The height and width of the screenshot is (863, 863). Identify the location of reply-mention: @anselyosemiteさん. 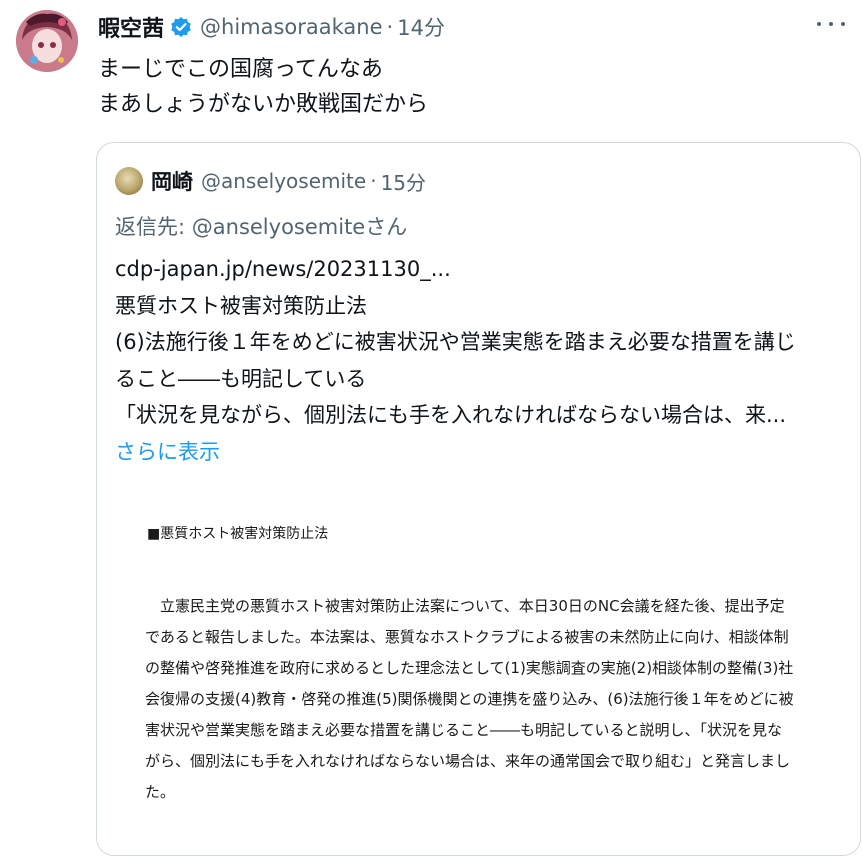
(299, 227).